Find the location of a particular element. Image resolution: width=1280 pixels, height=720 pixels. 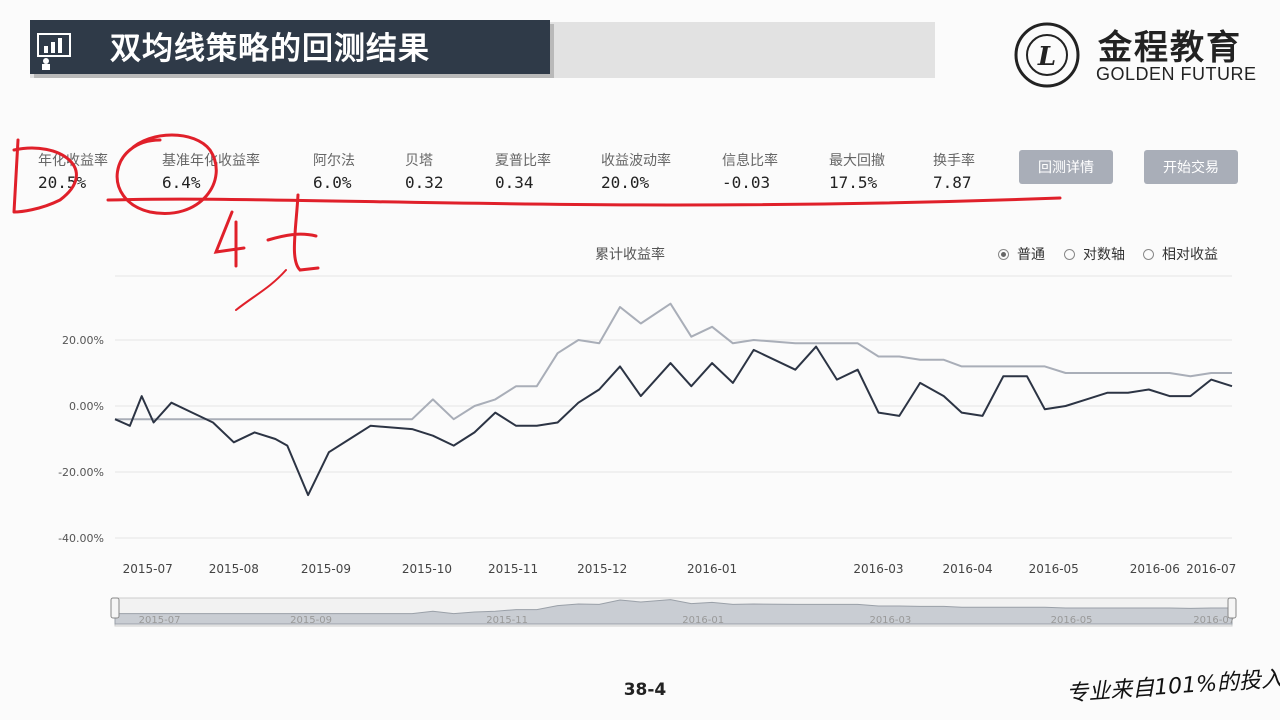

x-tick-label: 2016-03 is located at coordinates (878, 569).